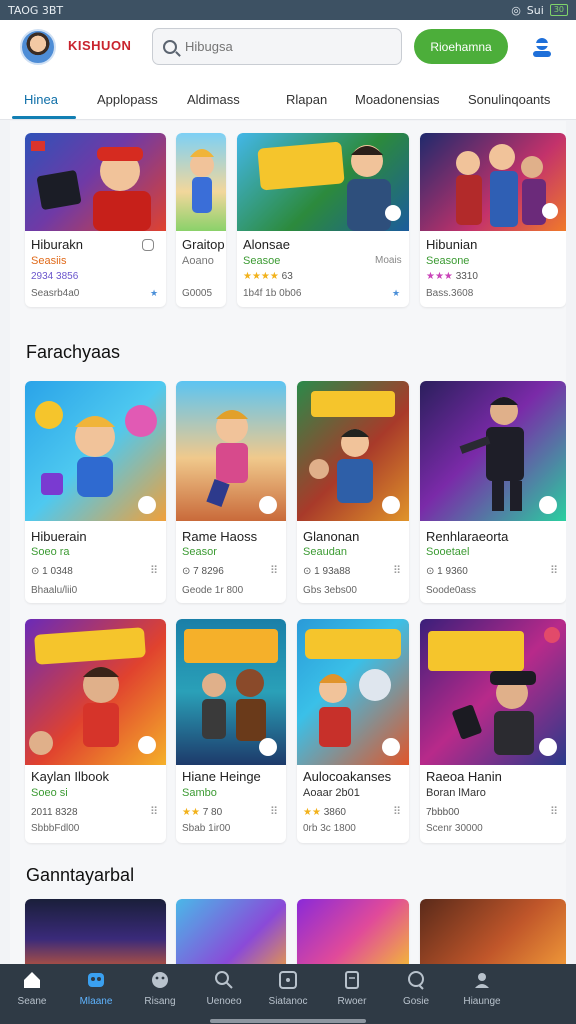  I want to click on card-meta: 0rb 3c 1800, so click(329, 828).